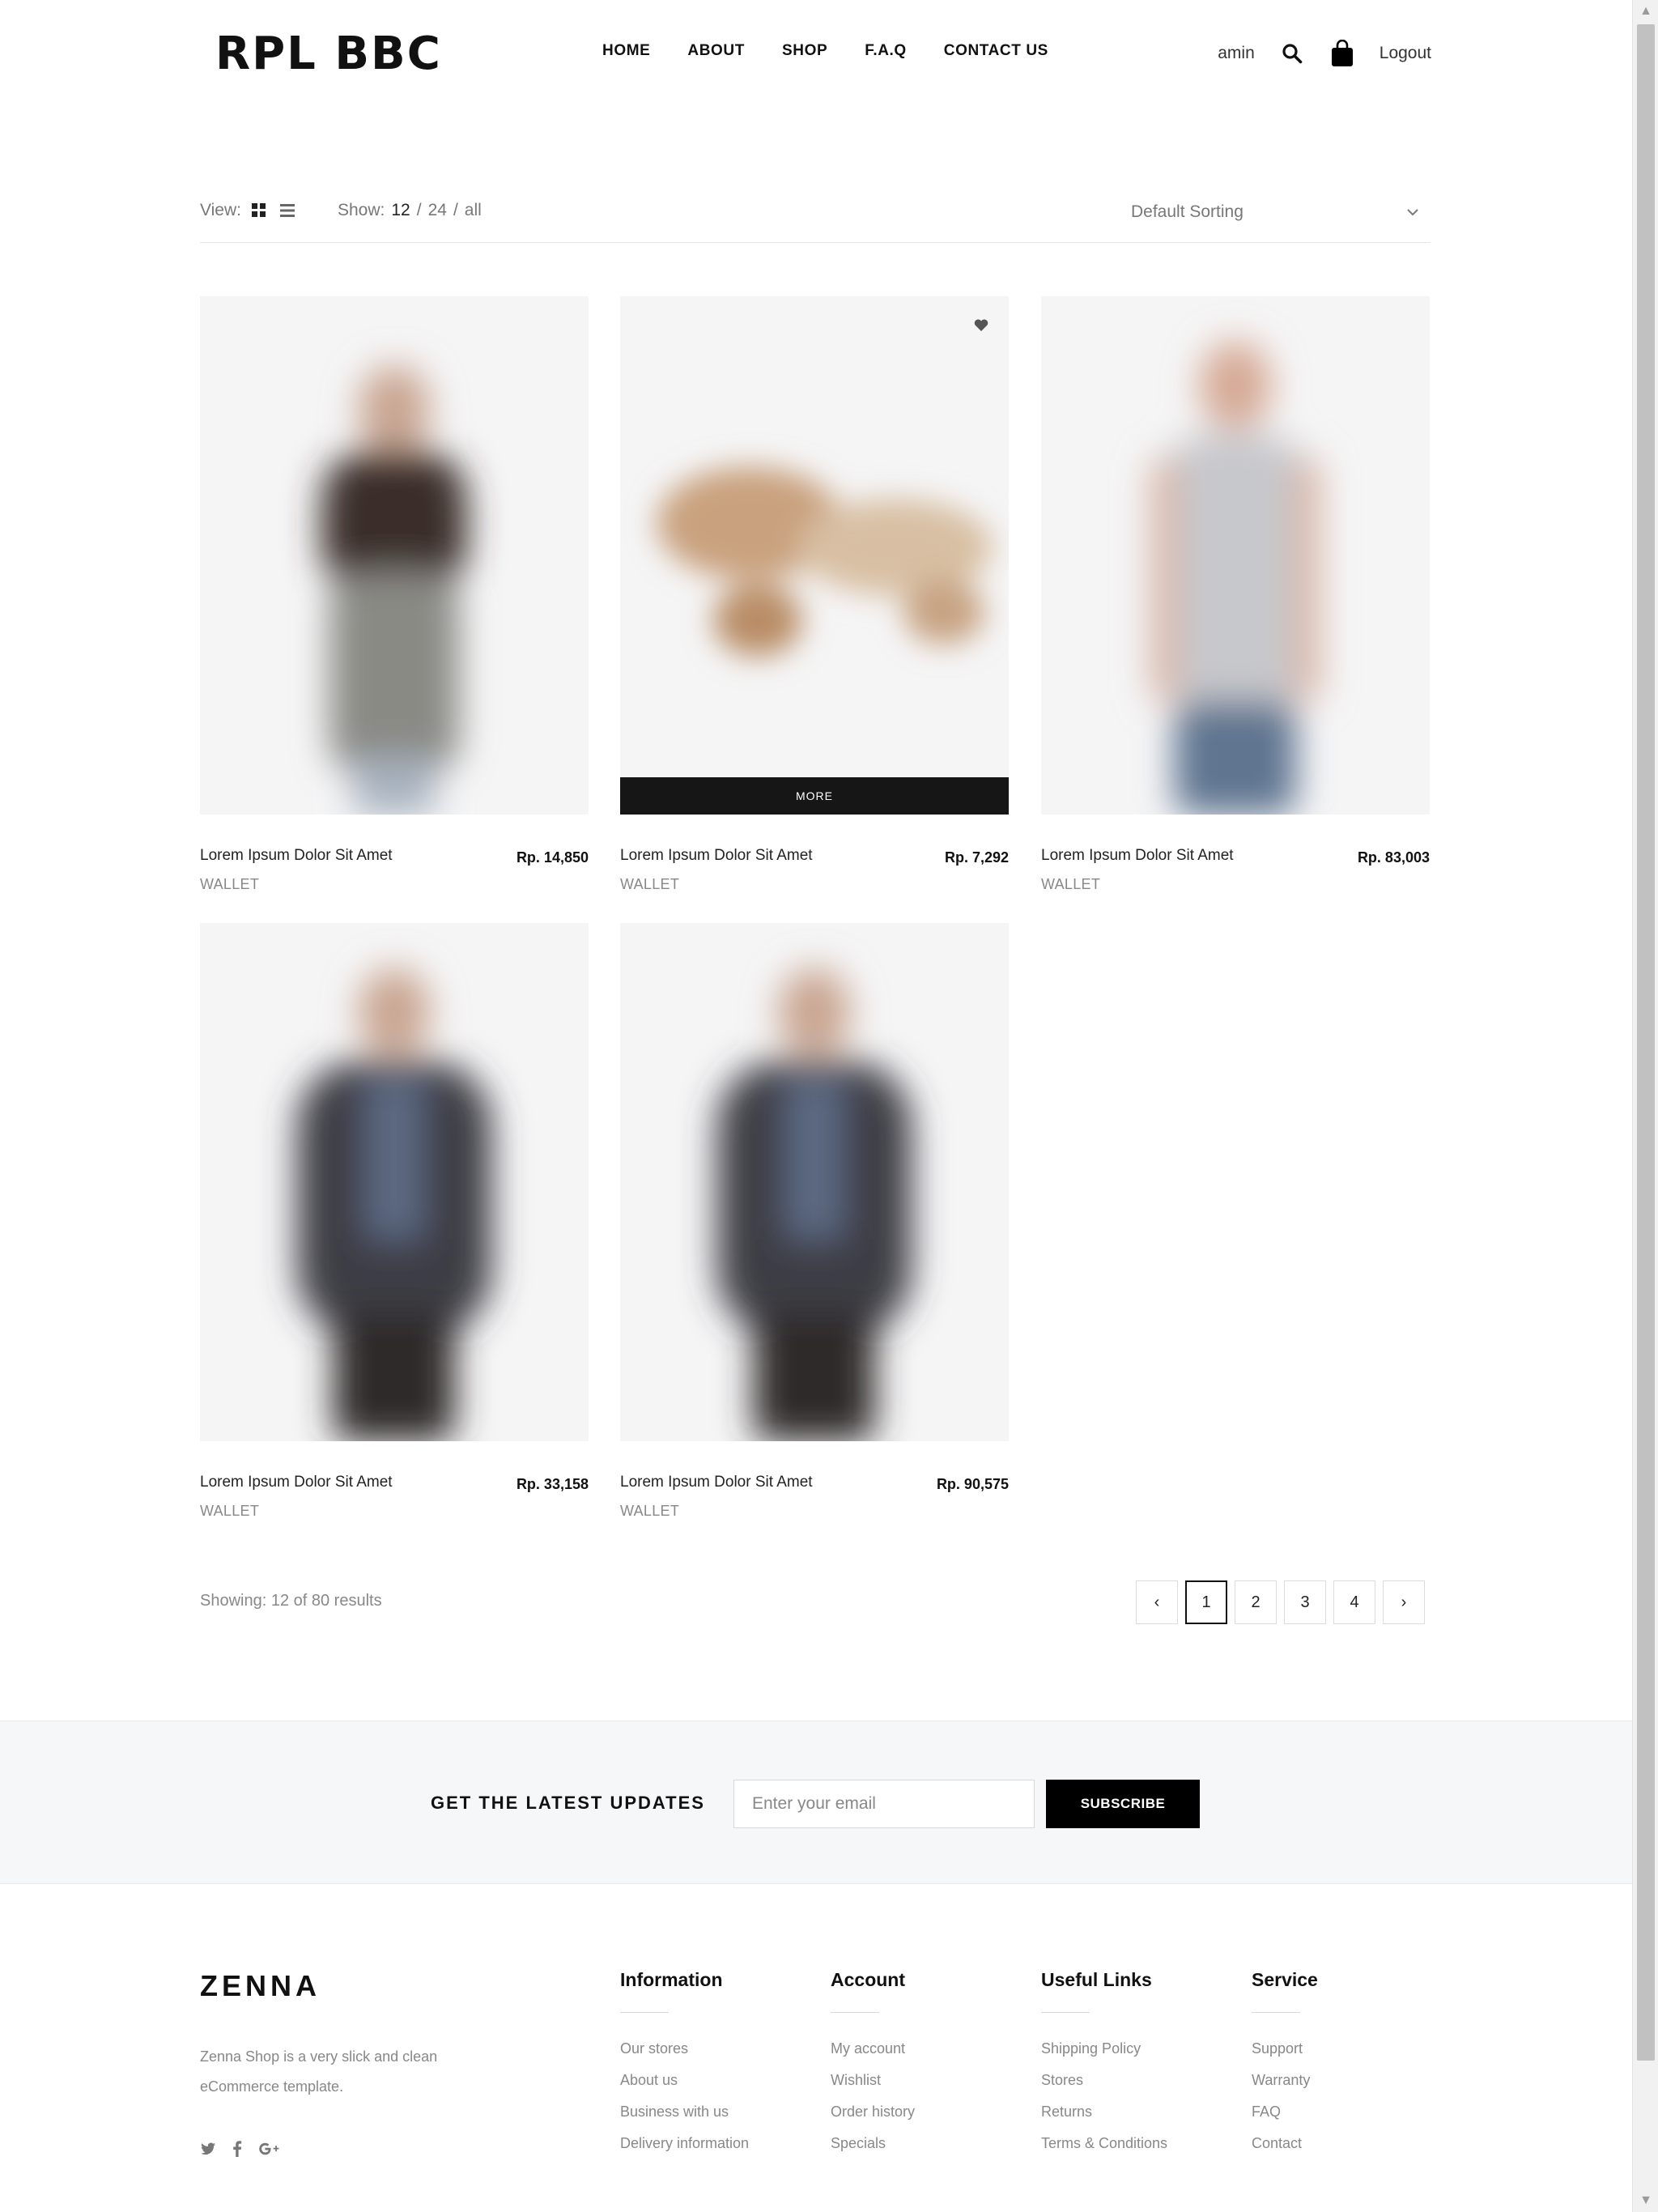 The width and height of the screenshot is (1658, 2212). What do you see at coordinates (220, 210) in the screenshot?
I see `view-label: View:` at bounding box center [220, 210].